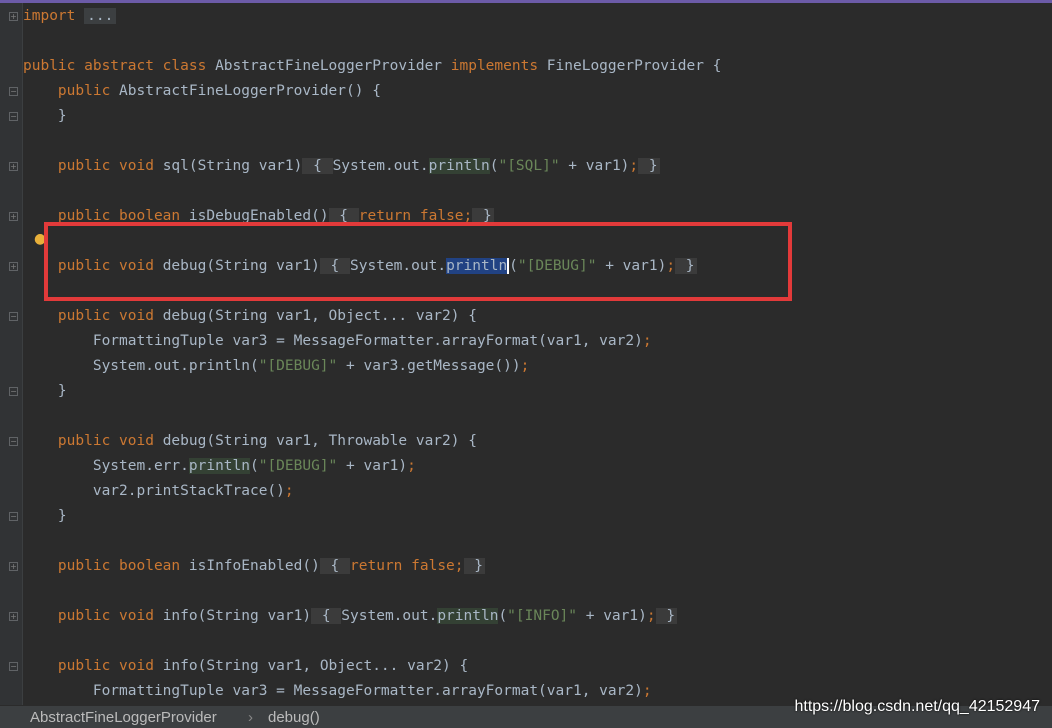 Image resolution: width=1052 pixels, height=728 pixels. Describe the element at coordinates (119, 66) in the screenshot. I see `code-token: public abstract class` at that location.